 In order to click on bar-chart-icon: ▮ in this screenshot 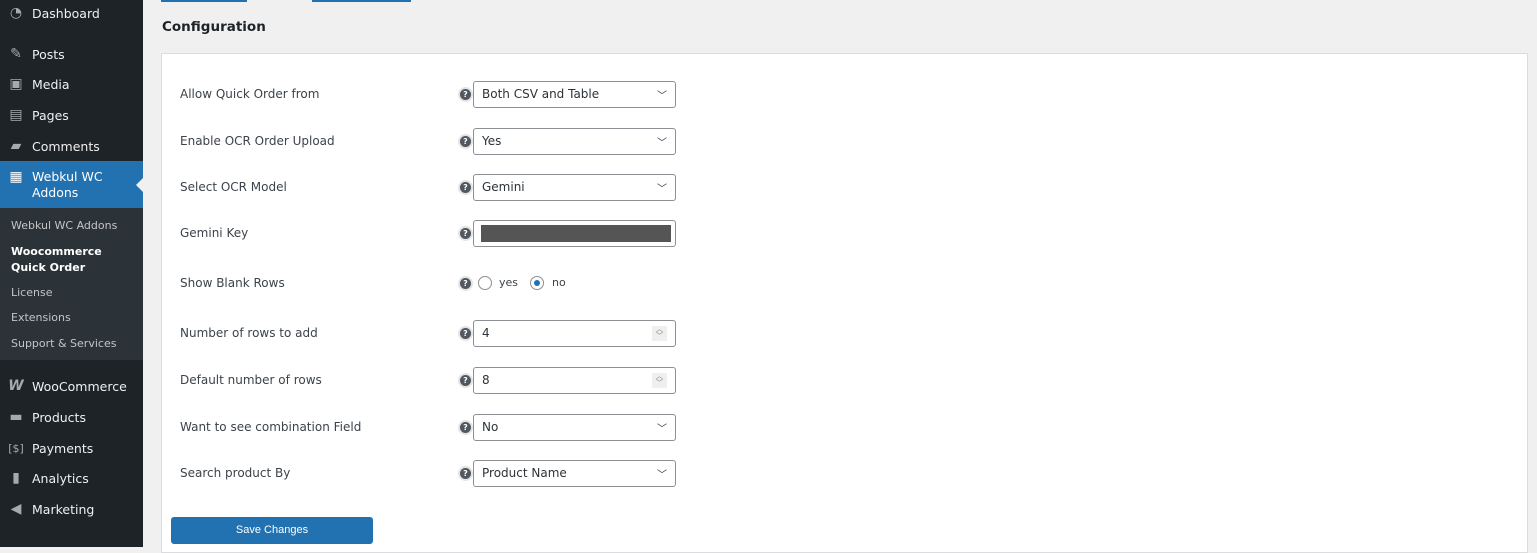, I will do `click(16, 478)`.